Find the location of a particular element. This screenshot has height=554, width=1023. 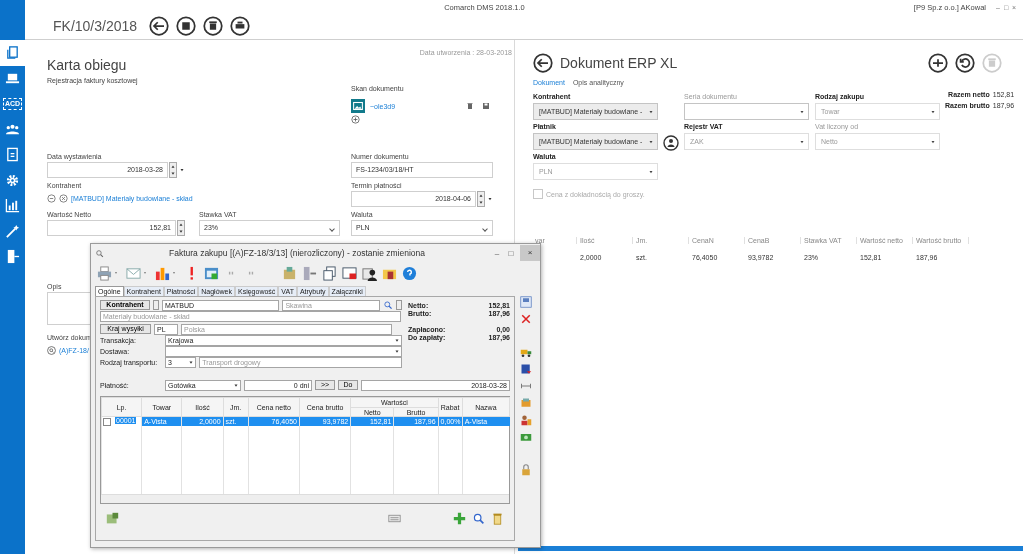

window-title: Faktura zakupu [(A)FZ-18/3/13] (nierozliczony) - zostanie zmieniona is located at coordinates (297, 253).